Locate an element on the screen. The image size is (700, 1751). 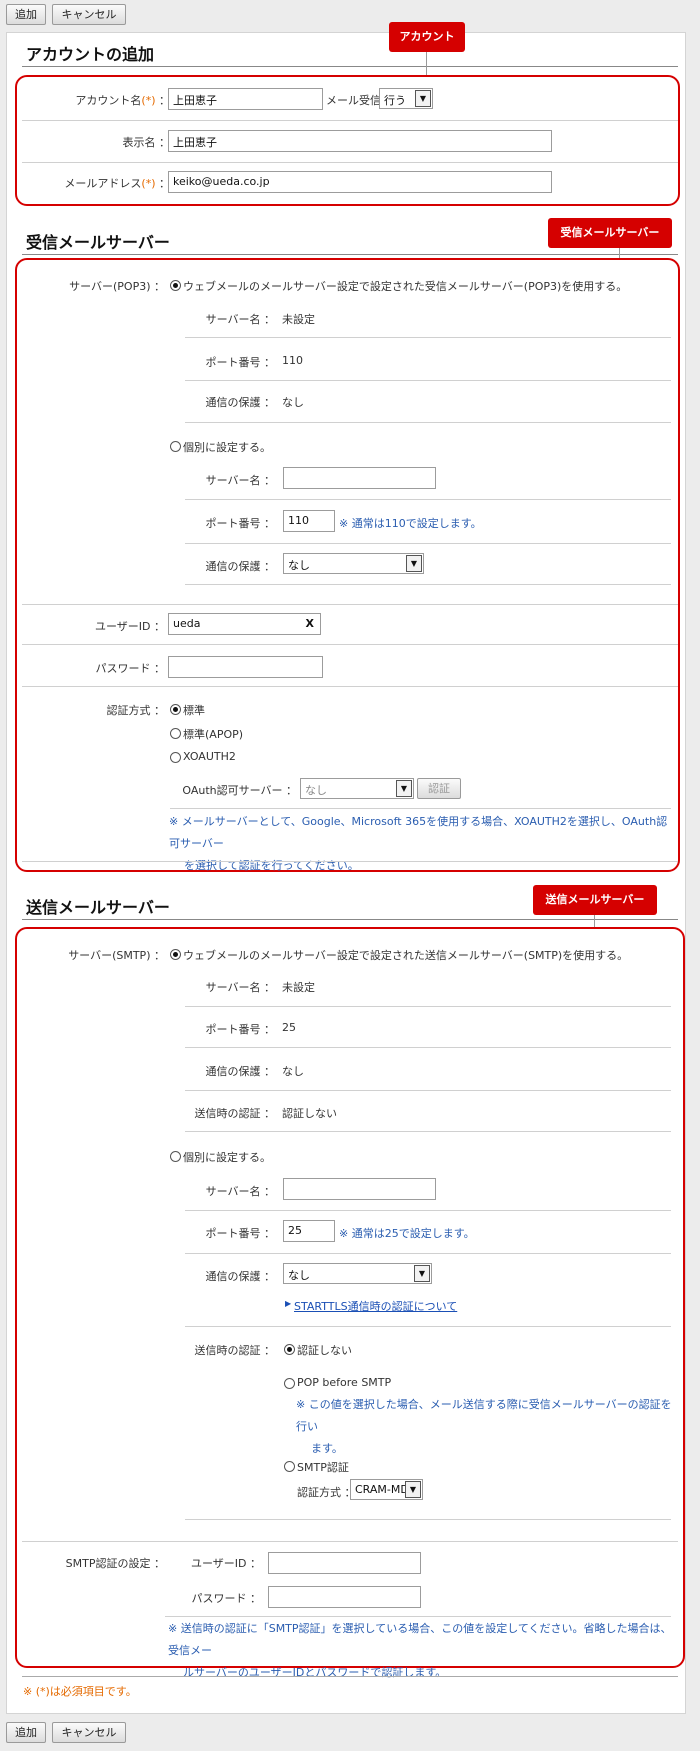
account-name-input: 上田恵子 is located at coordinates (245, 99).